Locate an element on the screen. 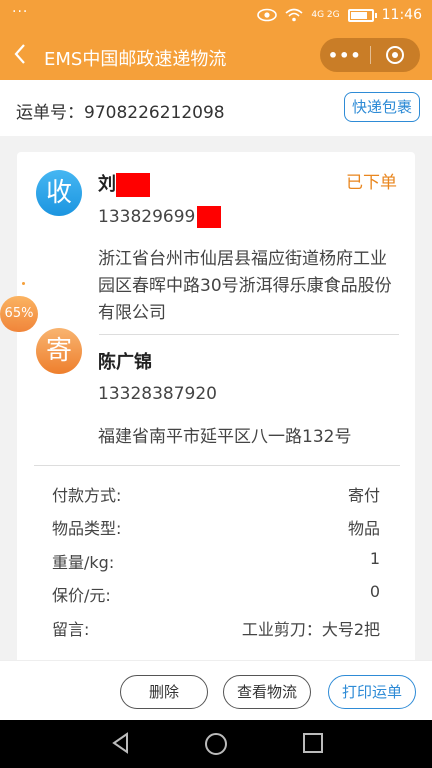  receiver-phone: 133829699 is located at coordinates (147, 217).